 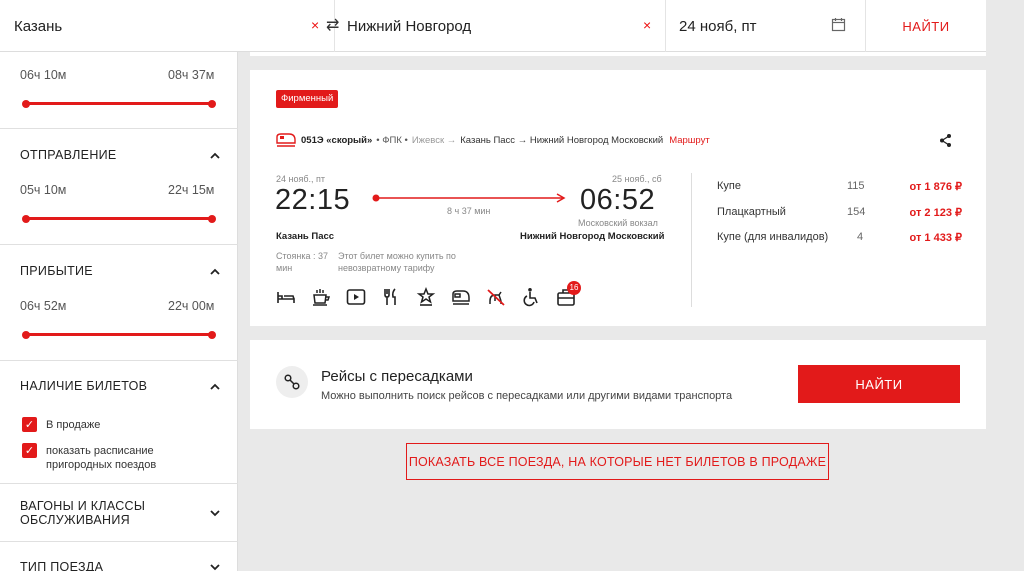 I want to click on duration: 8 ч 37 мин, so click(x=469, y=211).